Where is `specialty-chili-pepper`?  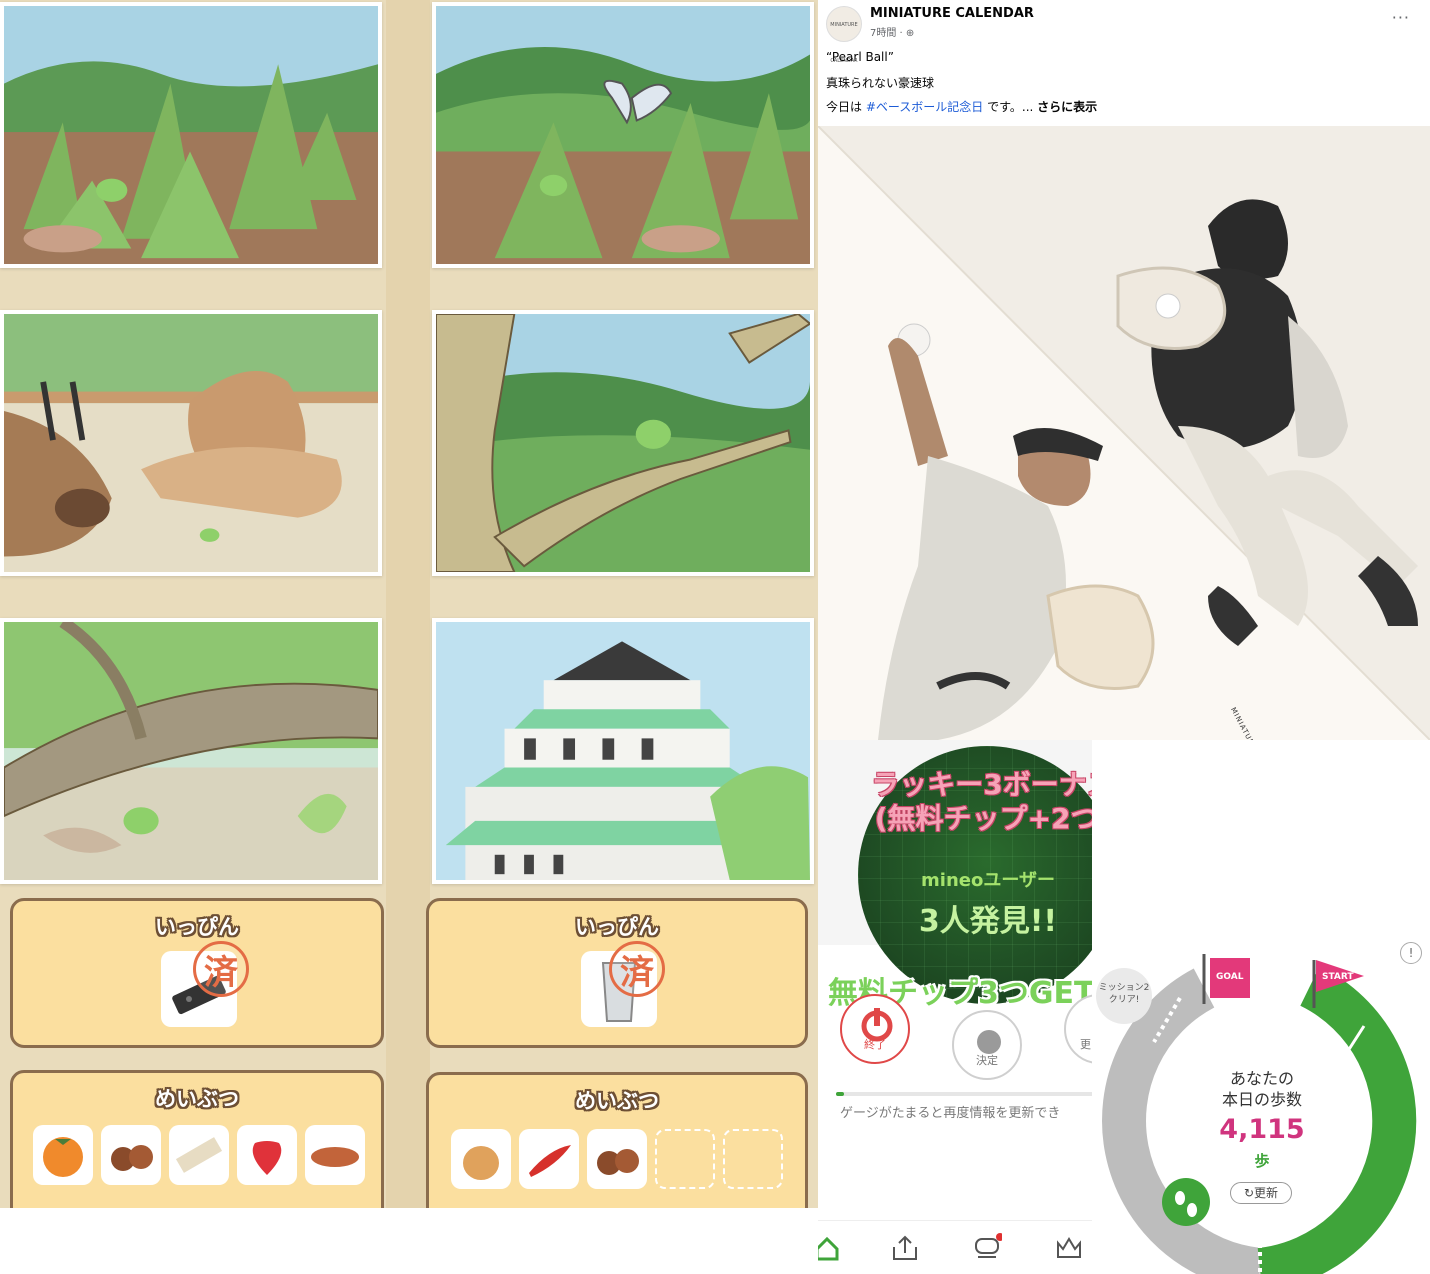 specialty-chili-pepper is located at coordinates (549, 1159).